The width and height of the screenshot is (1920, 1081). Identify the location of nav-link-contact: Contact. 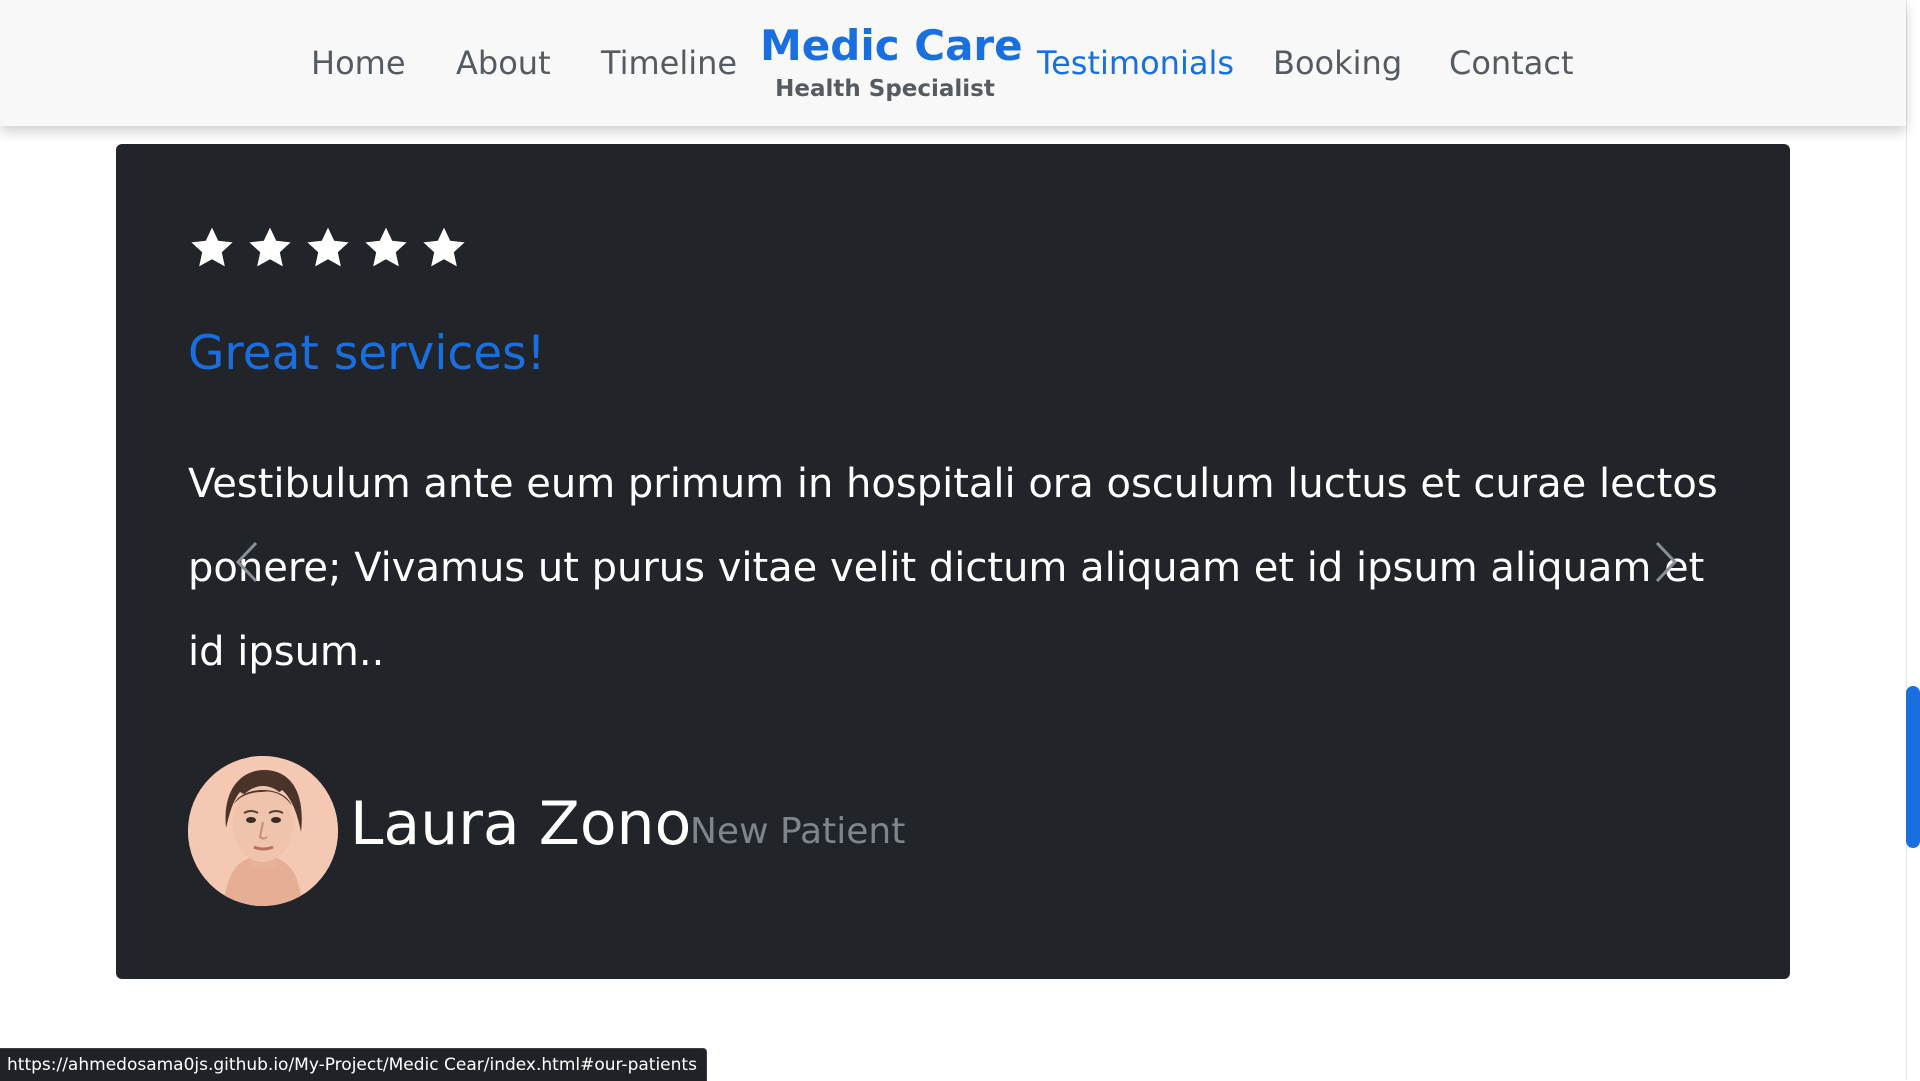
(1511, 63).